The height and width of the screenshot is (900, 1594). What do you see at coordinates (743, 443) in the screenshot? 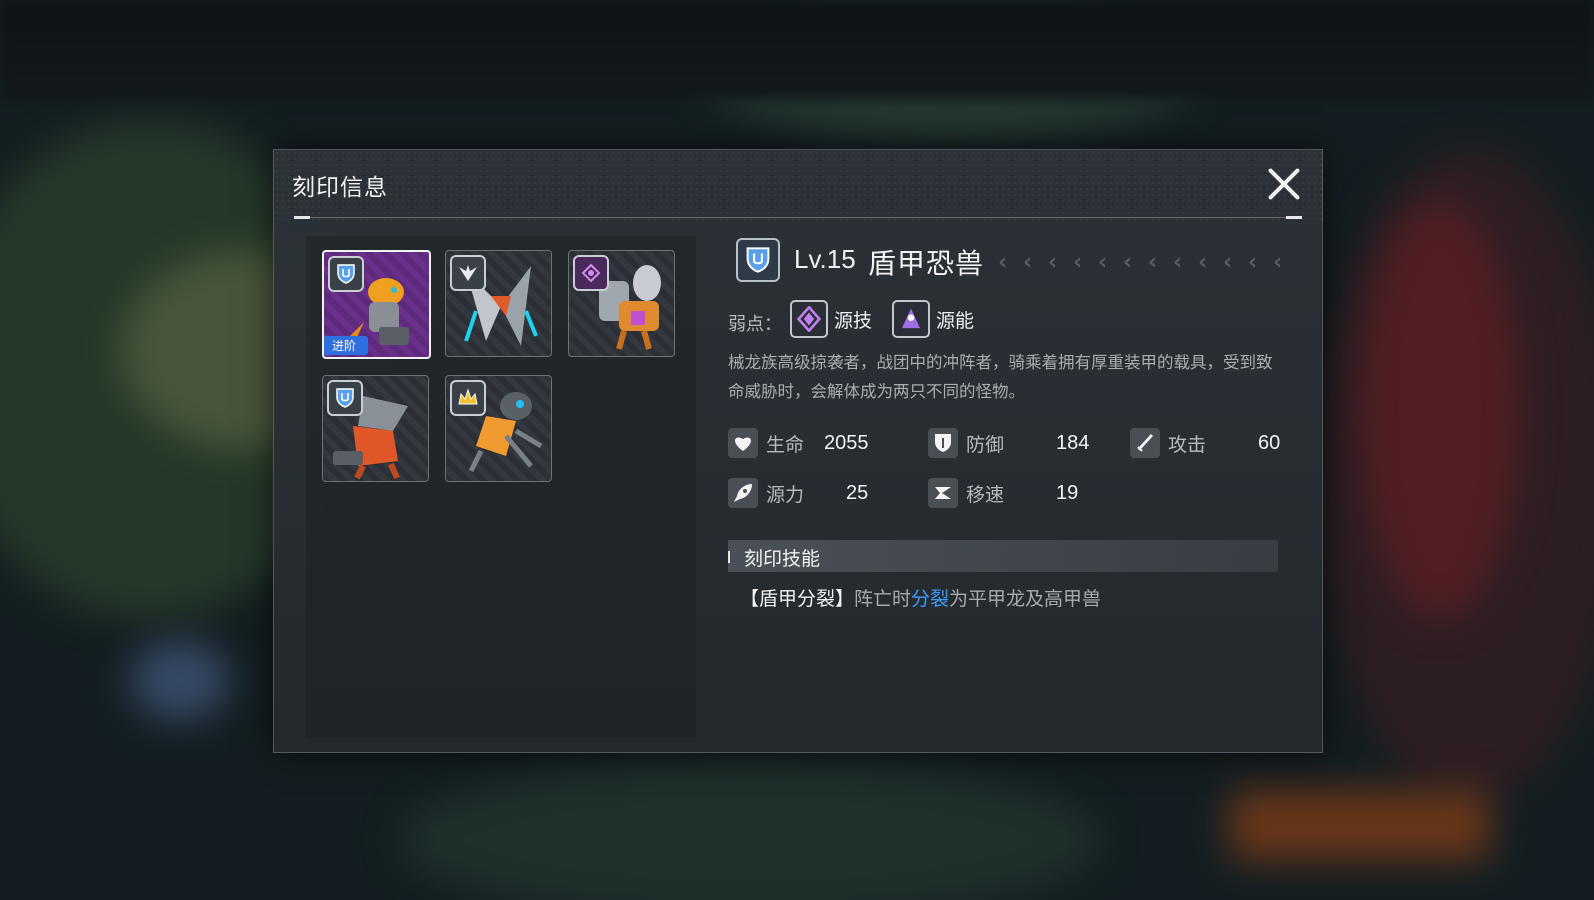
I see `heart-icon` at bounding box center [743, 443].